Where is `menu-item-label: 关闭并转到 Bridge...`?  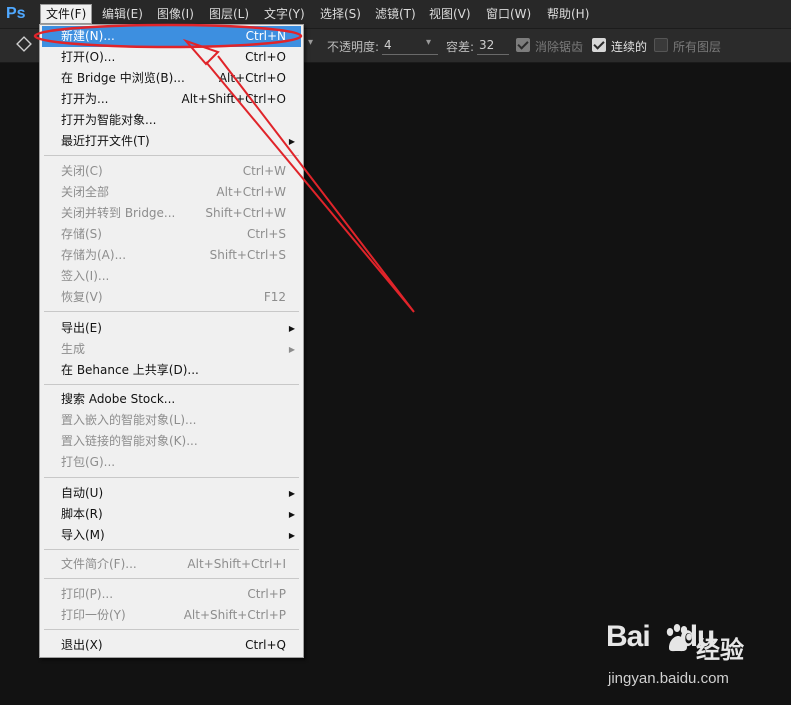 menu-item-label: 关闭并转到 Bridge... is located at coordinates (118, 213).